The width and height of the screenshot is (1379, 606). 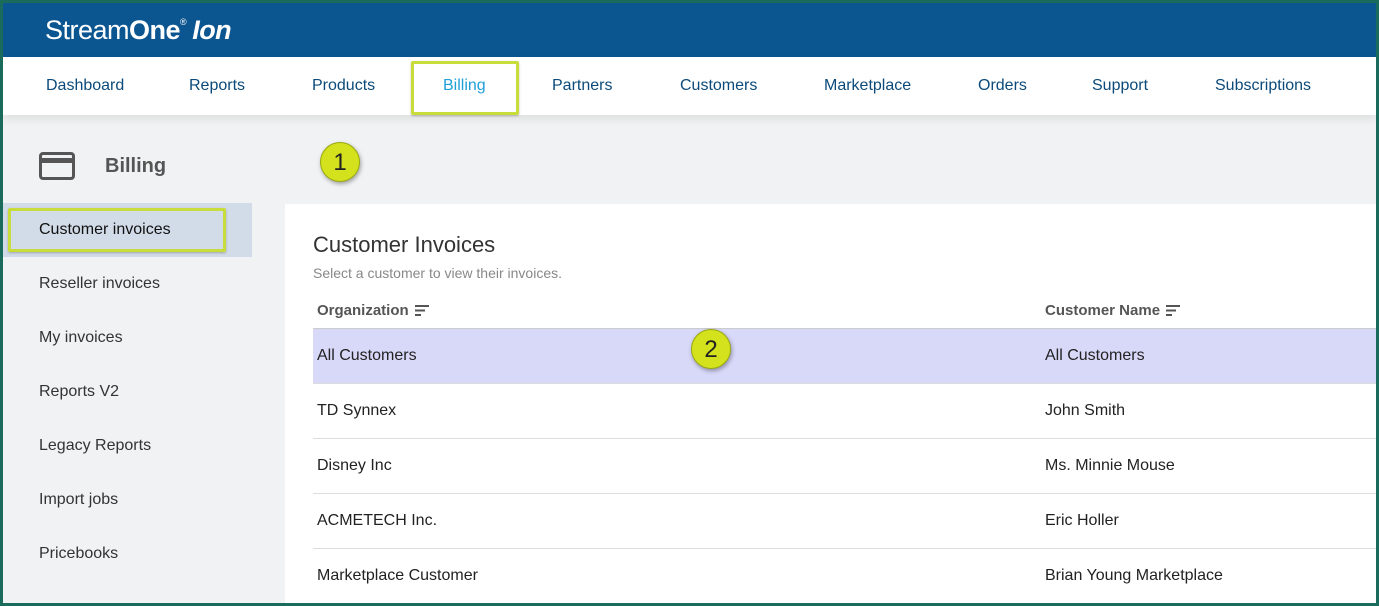 What do you see at coordinates (367, 355) in the screenshot?
I see `cell-organization: All Customers` at bounding box center [367, 355].